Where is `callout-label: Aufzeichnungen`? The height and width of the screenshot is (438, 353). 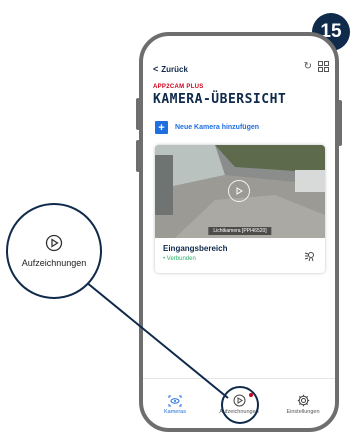
callout-label: Aufzeichnungen is located at coordinates (54, 263).